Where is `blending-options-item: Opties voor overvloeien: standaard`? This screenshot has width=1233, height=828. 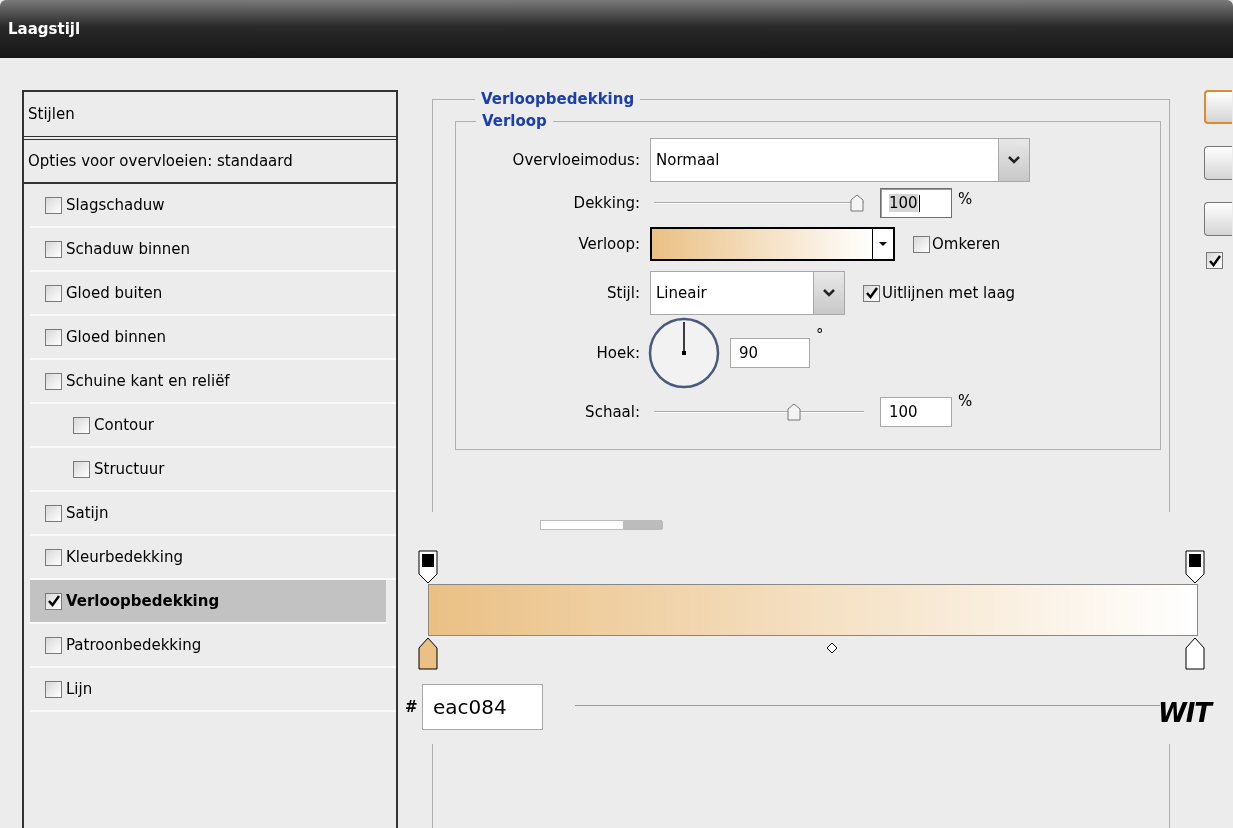
blending-options-item: Opties voor overvloeien: standaard is located at coordinates (210, 162).